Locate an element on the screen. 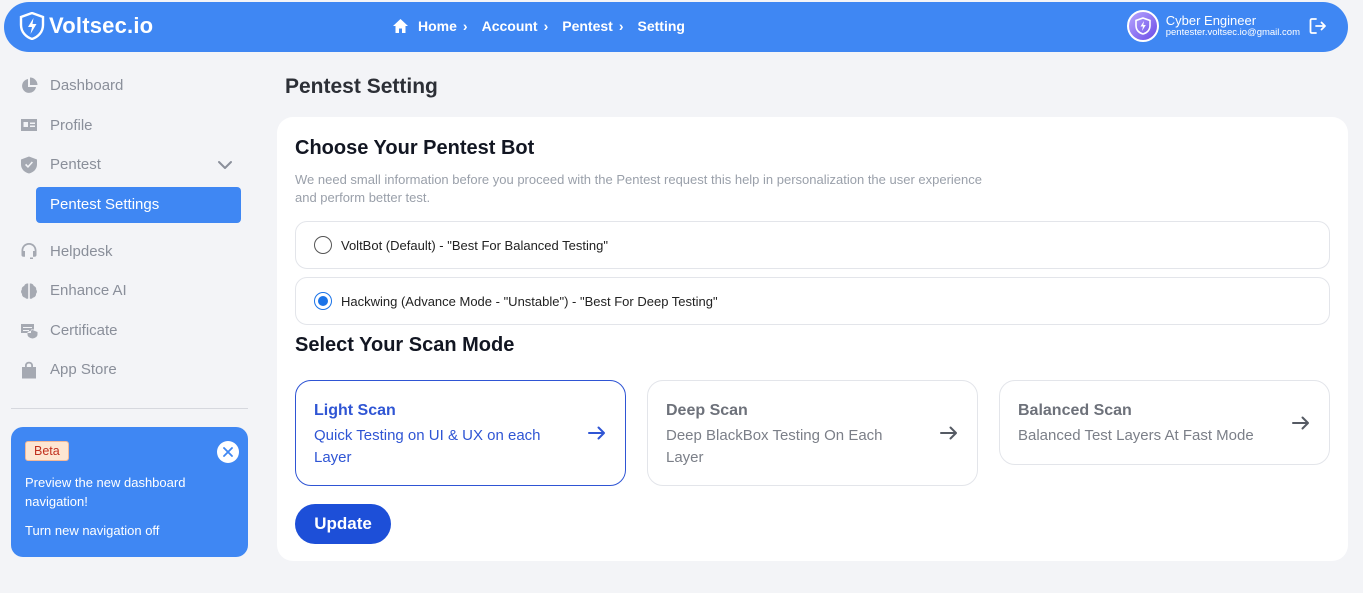 Image resolution: width=1363 pixels, height=593 pixels. chevron-down-icon is located at coordinates (225, 165).